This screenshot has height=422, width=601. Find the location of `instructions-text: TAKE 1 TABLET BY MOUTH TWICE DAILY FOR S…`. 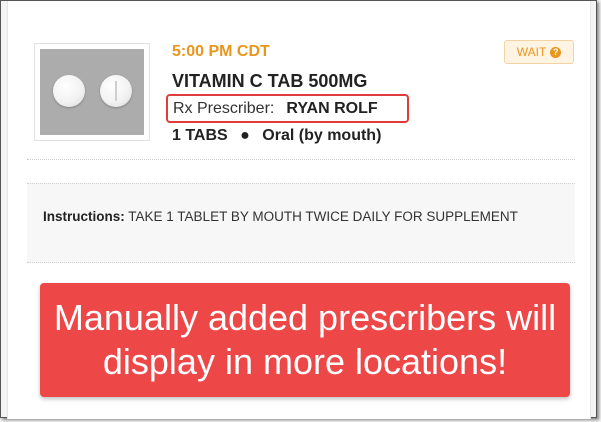

instructions-text: TAKE 1 TABLET BY MOUTH TWICE DAILY FOR S… is located at coordinates (323, 216).